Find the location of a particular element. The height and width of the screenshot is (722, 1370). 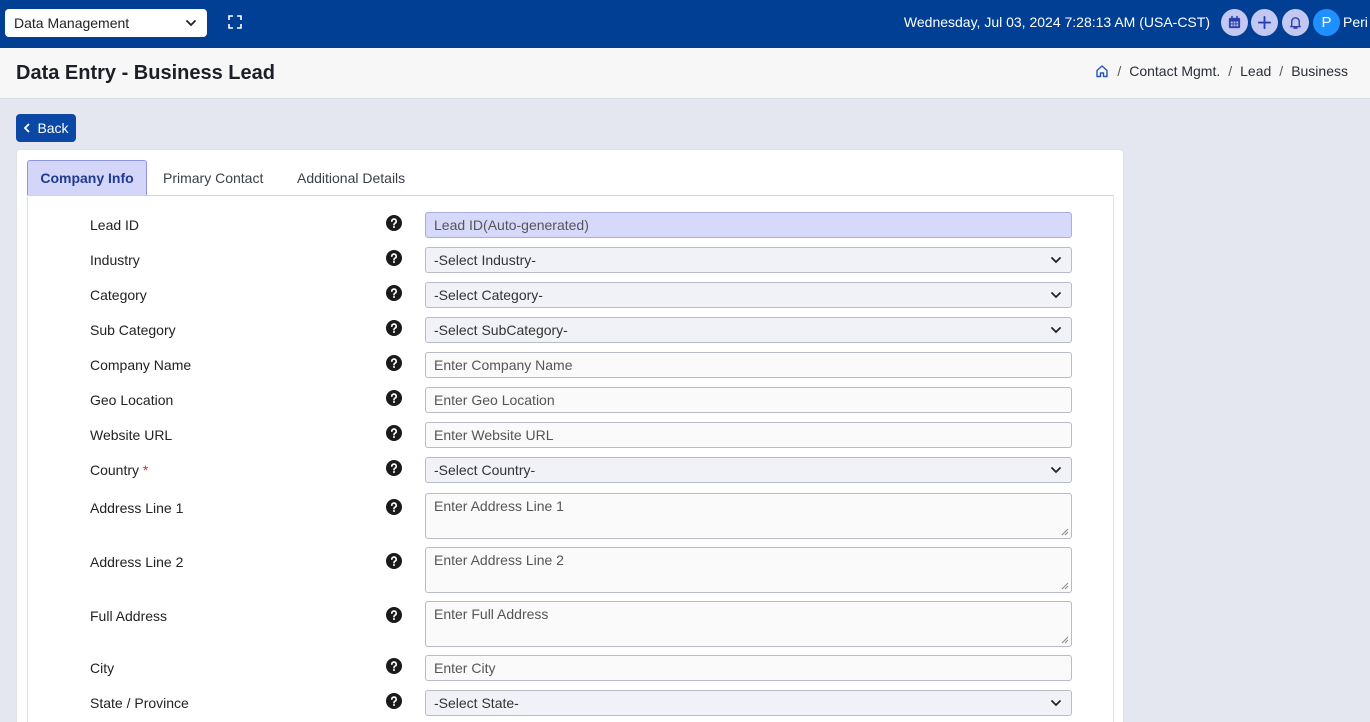

label-text: Website URL is located at coordinates (131, 435).